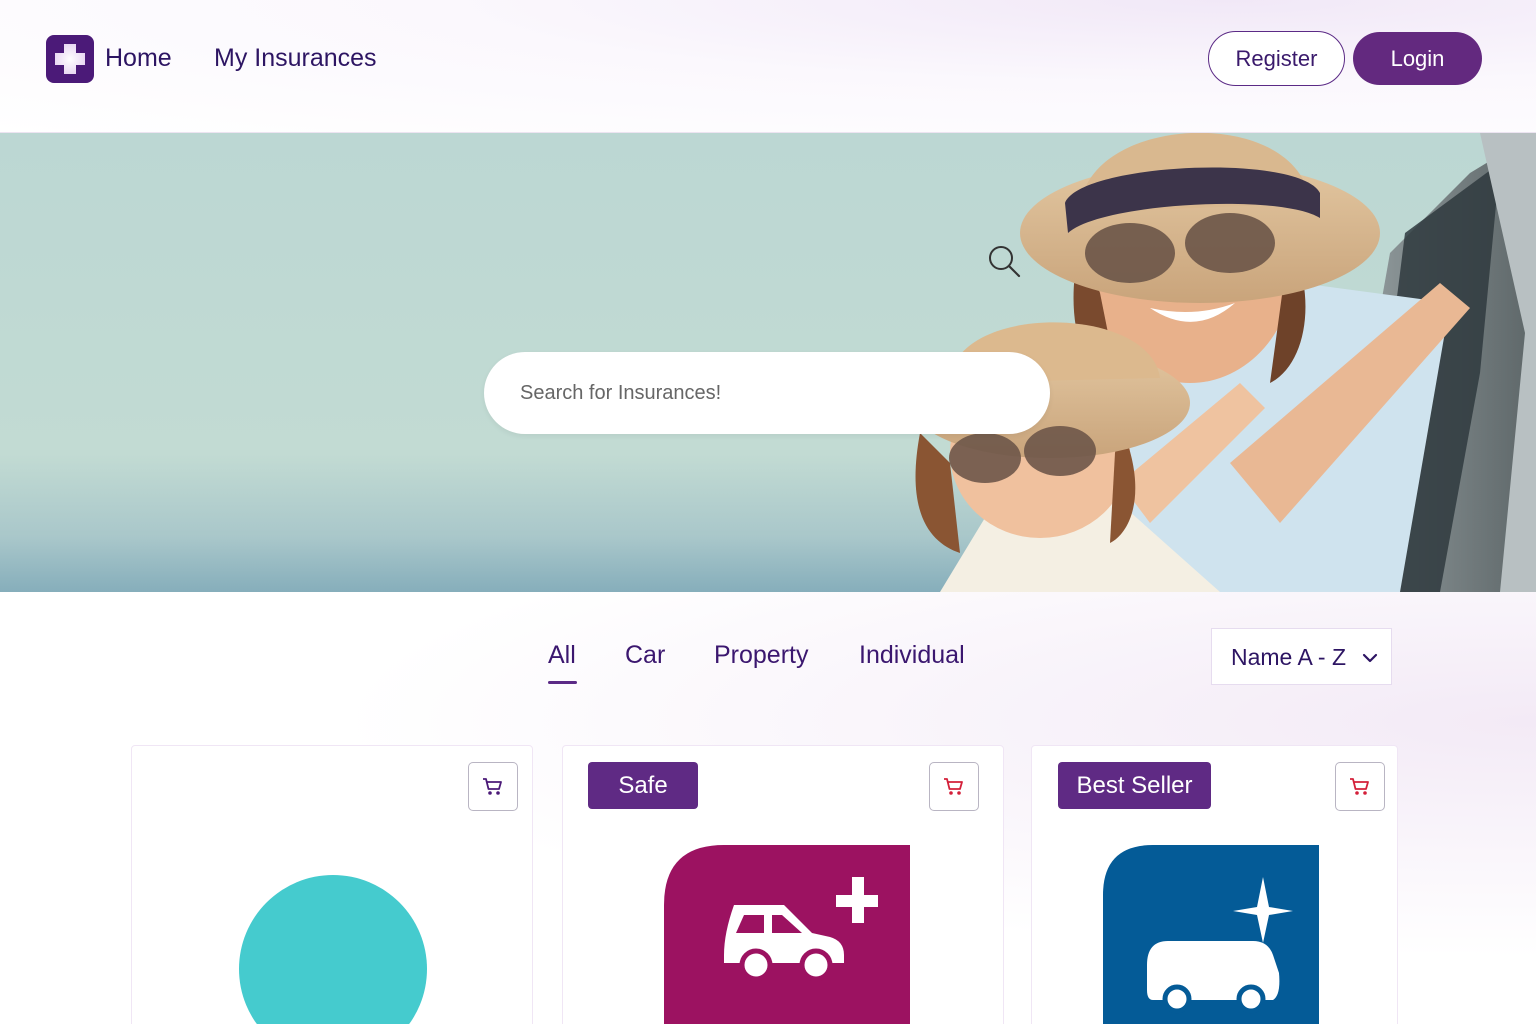 The image size is (1536, 1024). Describe the element at coordinates (295, 58) in the screenshot. I see `nav-my-insurances: My Insurances` at that location.